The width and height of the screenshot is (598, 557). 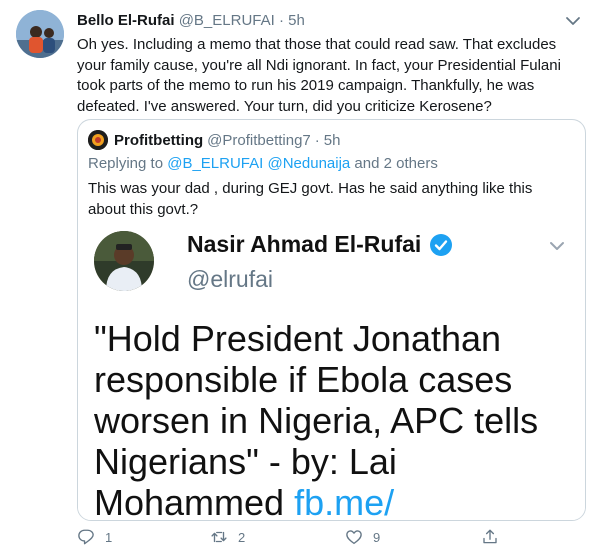 What do you see at coordinates (230, 279) in the screenshot?
I see `image-handle: @elrufai` at bounding box center [230, 279].